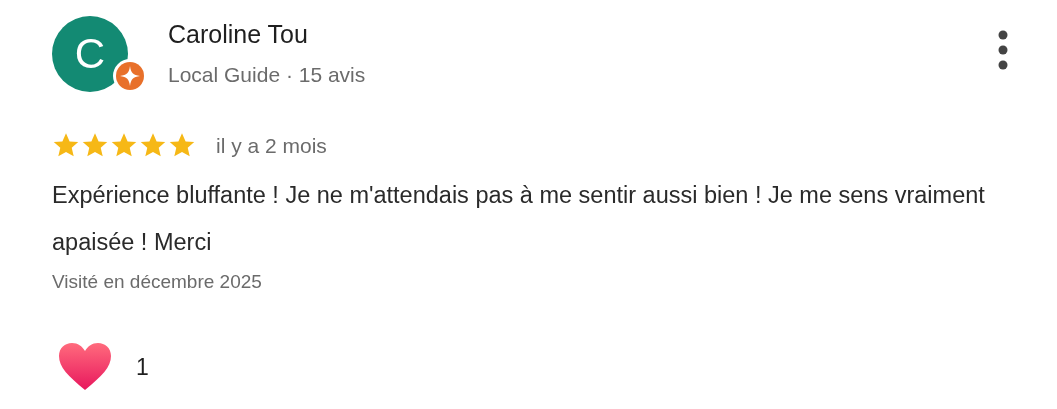 This screenshot has width=1057, height=409. Describe the element at coordinates (85, 367) in the screenshot. I see `heart-icon` at that location.